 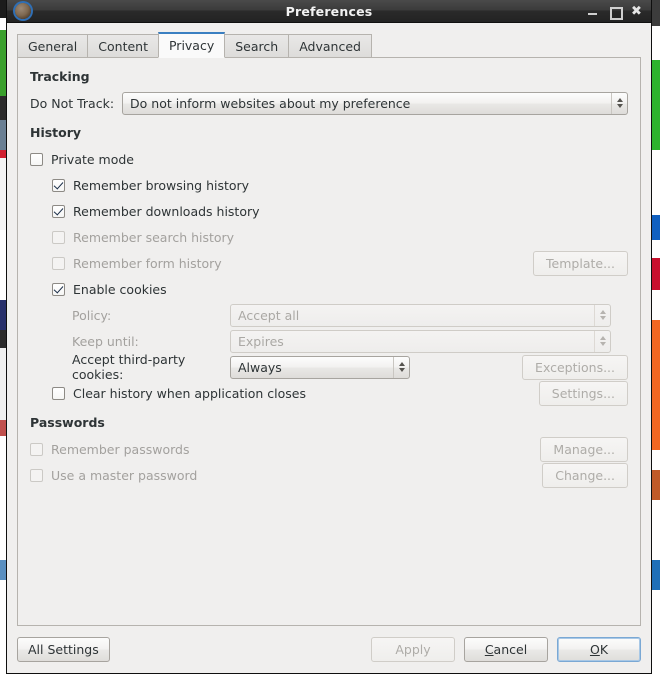 I want to click on remember-browsing-label: Remember browsing history, so click(x=161, y=185).